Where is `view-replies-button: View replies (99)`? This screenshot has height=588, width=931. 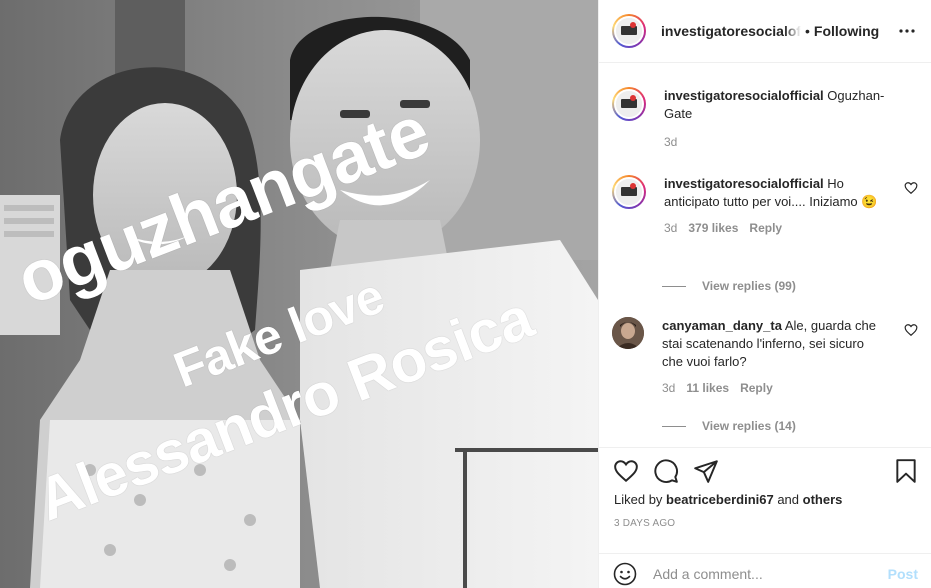 view-replies-button: View replies (99) is located at coordinates (729, 286).